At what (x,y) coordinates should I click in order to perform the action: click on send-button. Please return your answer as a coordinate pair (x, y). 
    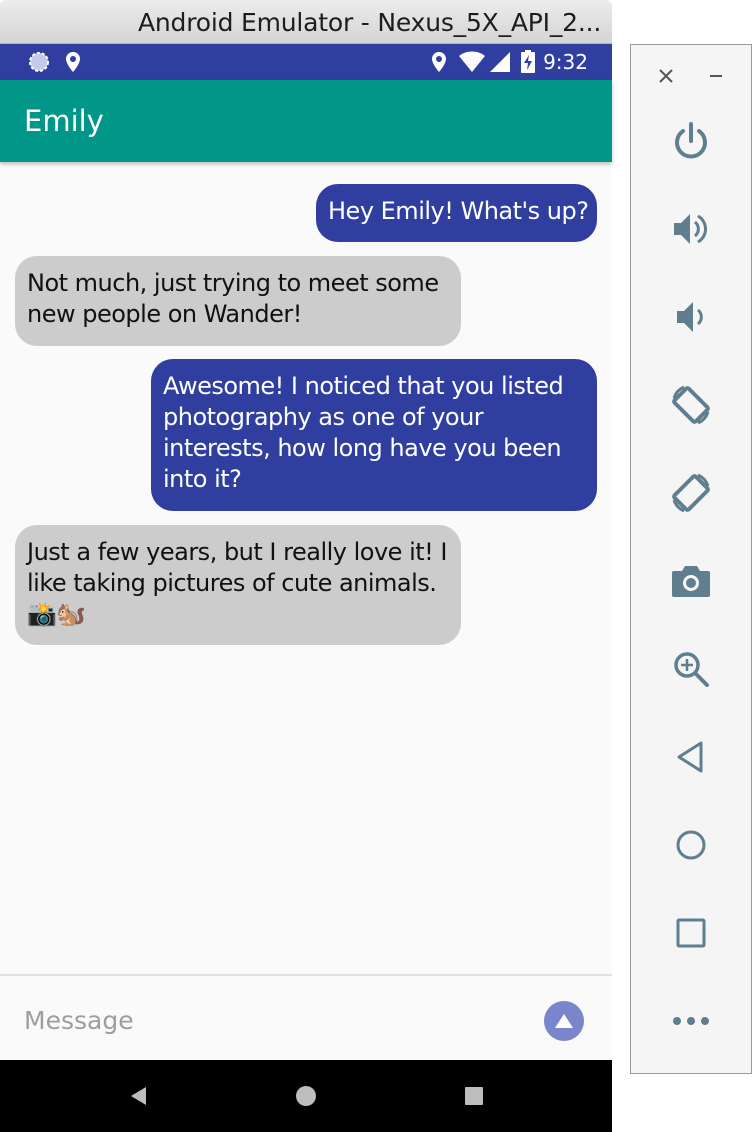
    Looking at the image, I should click on (564, 1021).